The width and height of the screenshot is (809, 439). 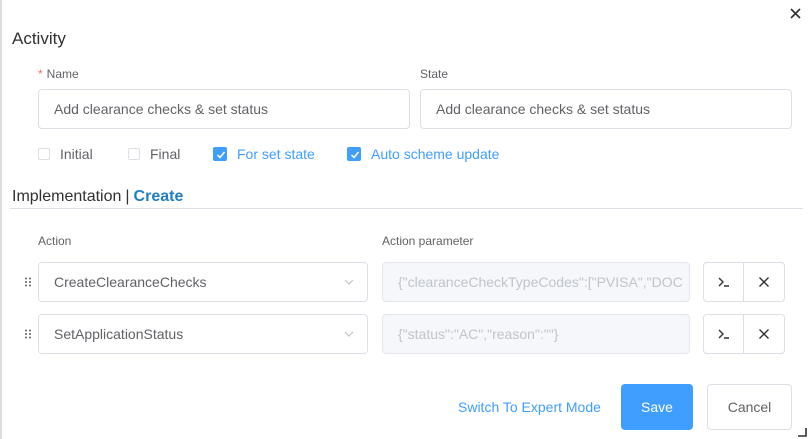 What do you see at coordinates (406, 208) in the screenshot?
I see `section-divider` at bounding box center [406, 208].